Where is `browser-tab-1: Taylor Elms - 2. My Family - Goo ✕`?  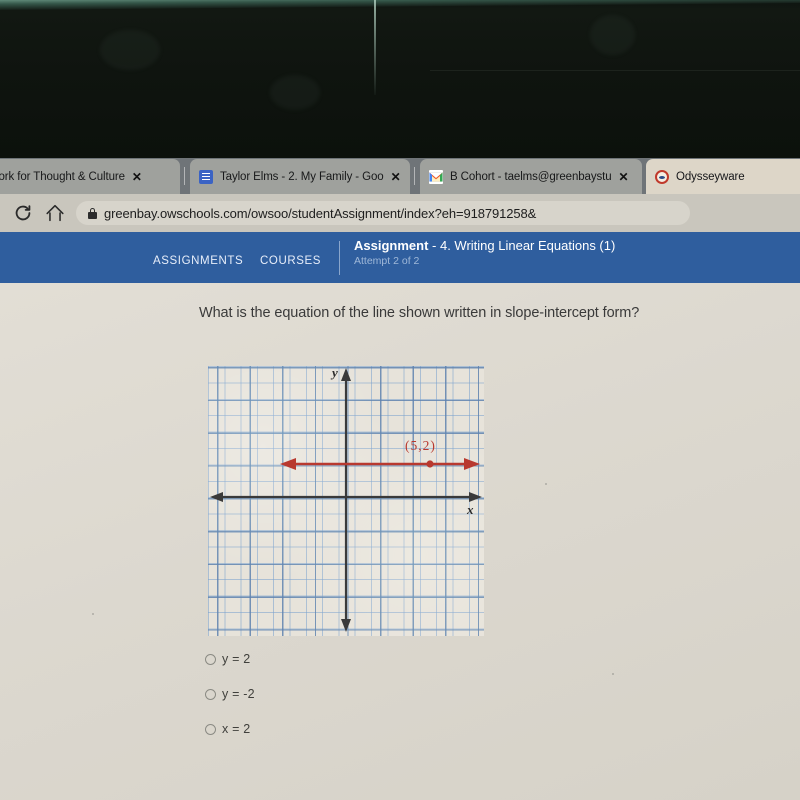
browser-tab-1: Taylor Elms - 2. My Family - Goo ✕ is located at coordinates (300, 176).